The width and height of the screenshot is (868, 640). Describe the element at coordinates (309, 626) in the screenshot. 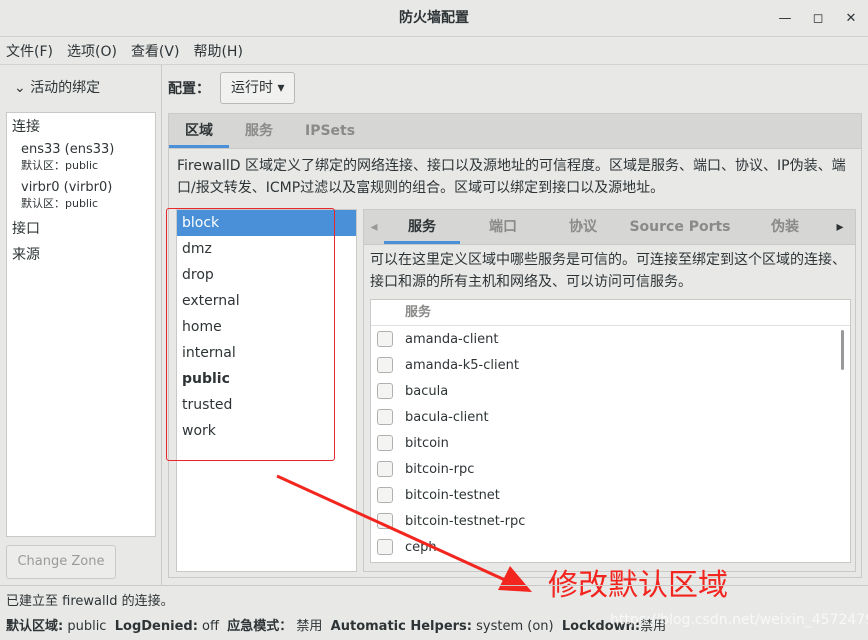

I see `panic-value: 禁用` at that location.